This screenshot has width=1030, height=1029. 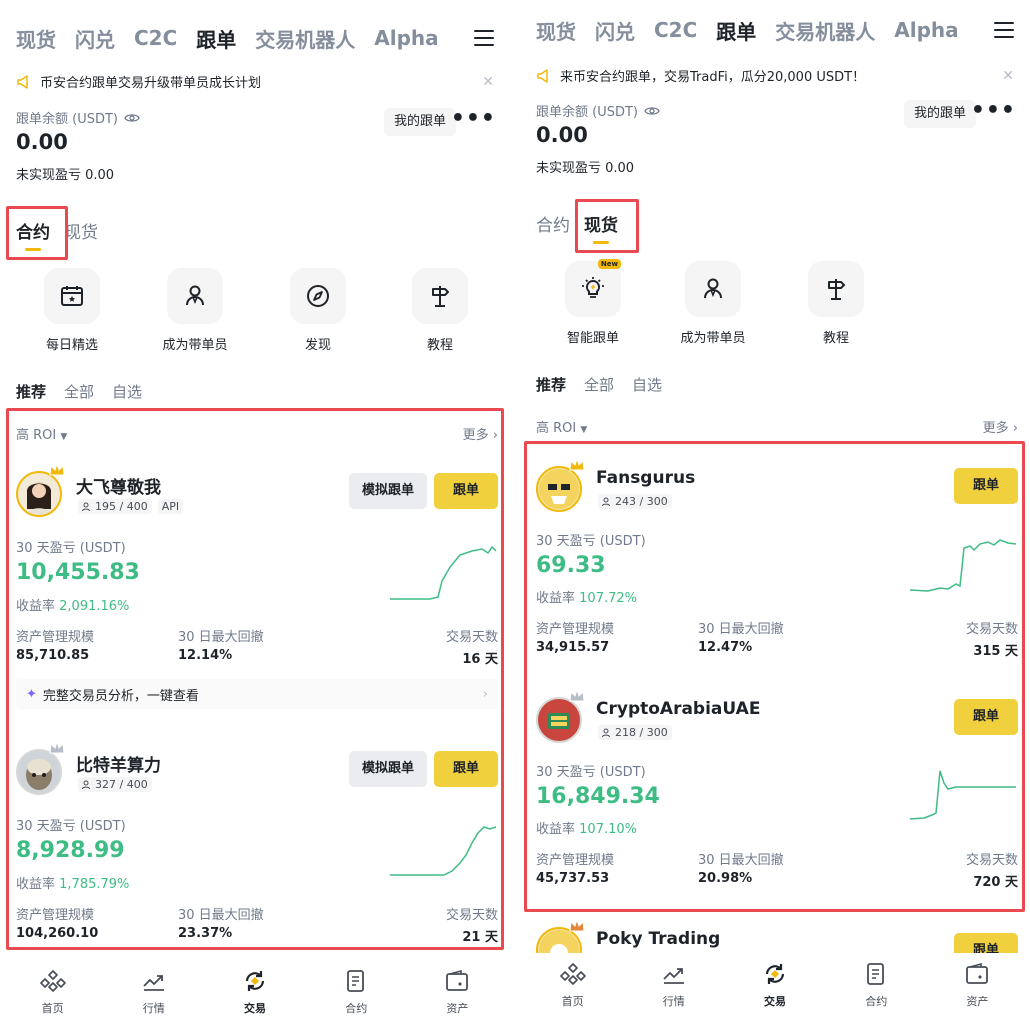 I want to click on trader-name: 大飞尊敬我, so click(x=118, y=485).